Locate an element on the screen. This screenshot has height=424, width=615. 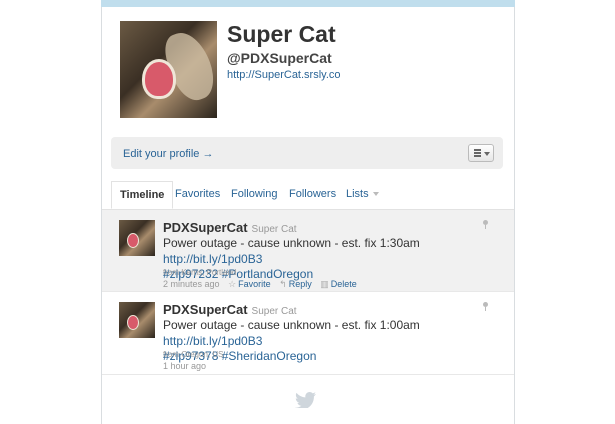
tweet-location: from Kerns, Portland is located at coordinates (200, 272).